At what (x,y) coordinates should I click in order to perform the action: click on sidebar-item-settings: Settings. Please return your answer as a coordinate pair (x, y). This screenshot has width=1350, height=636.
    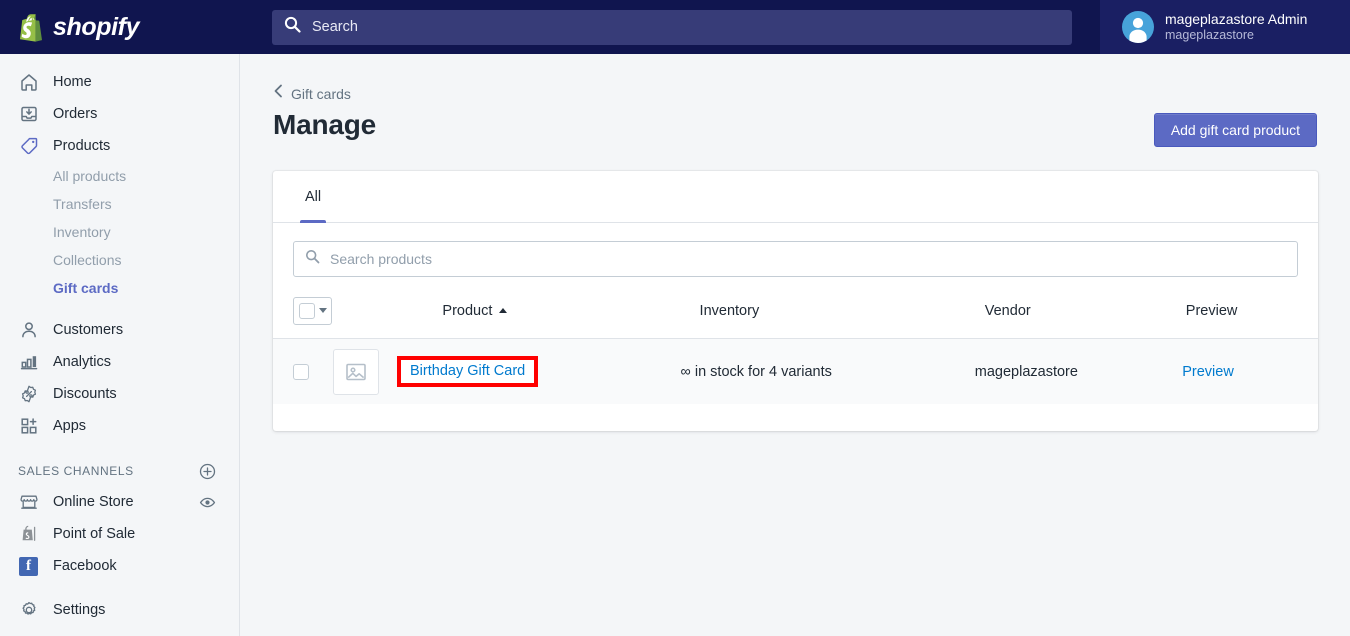
    Looking at the image, I should click on (119, 610).